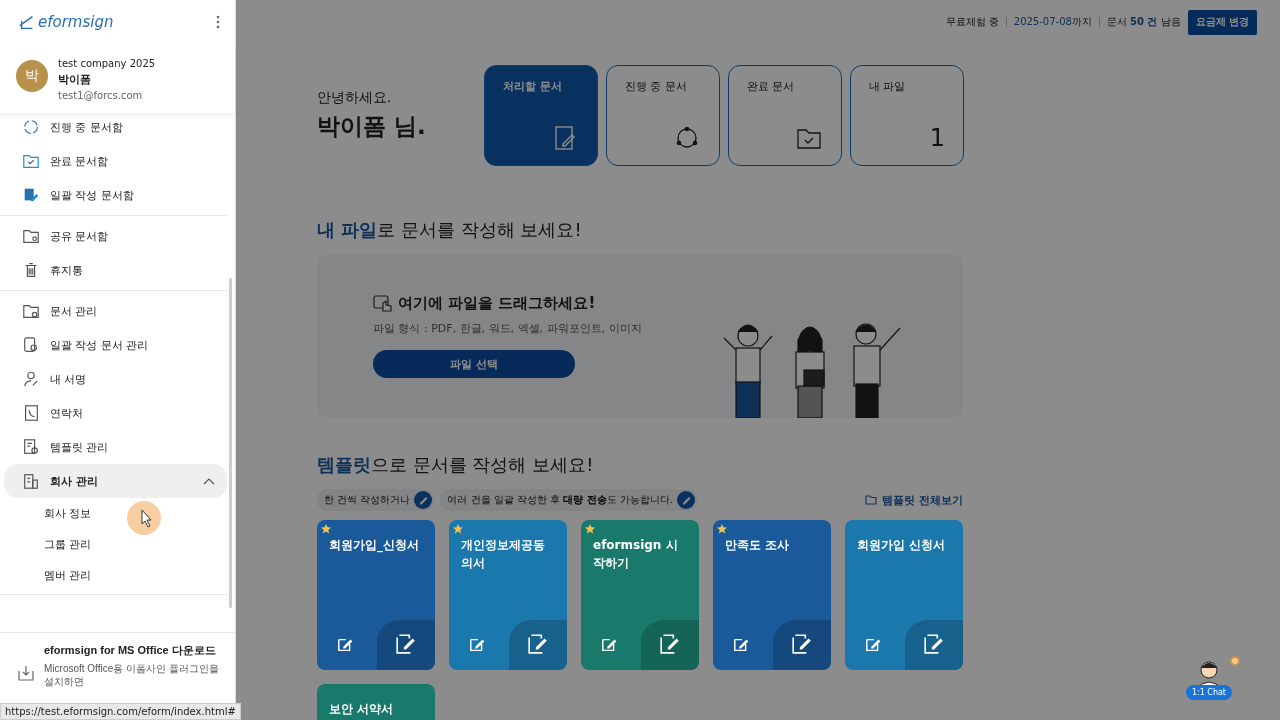  I want to click on folder-gear-icon, so click(31, 311).